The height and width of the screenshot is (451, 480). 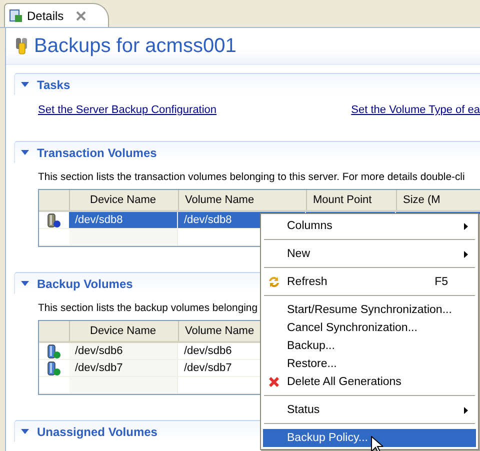 What do you see at coordinates (369, 254) in the screenshot?
I see `menu-item: New` at bounding box center [369, 254].